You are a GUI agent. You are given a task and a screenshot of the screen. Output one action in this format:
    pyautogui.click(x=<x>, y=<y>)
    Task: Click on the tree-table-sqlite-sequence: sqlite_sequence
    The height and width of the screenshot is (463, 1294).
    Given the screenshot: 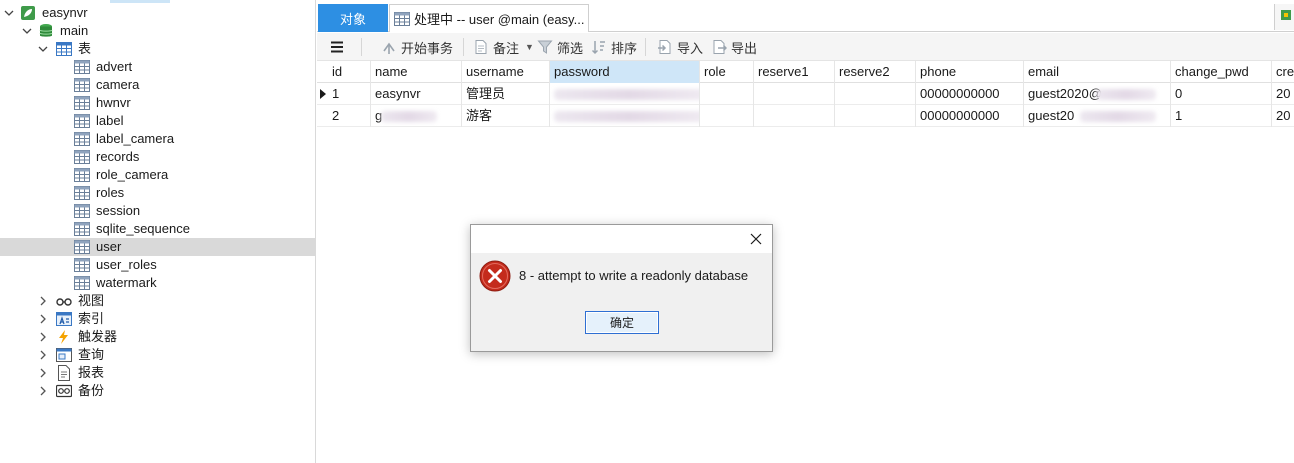 What is the action you would take?
    pyautogui.click(x=157, y=229)
    